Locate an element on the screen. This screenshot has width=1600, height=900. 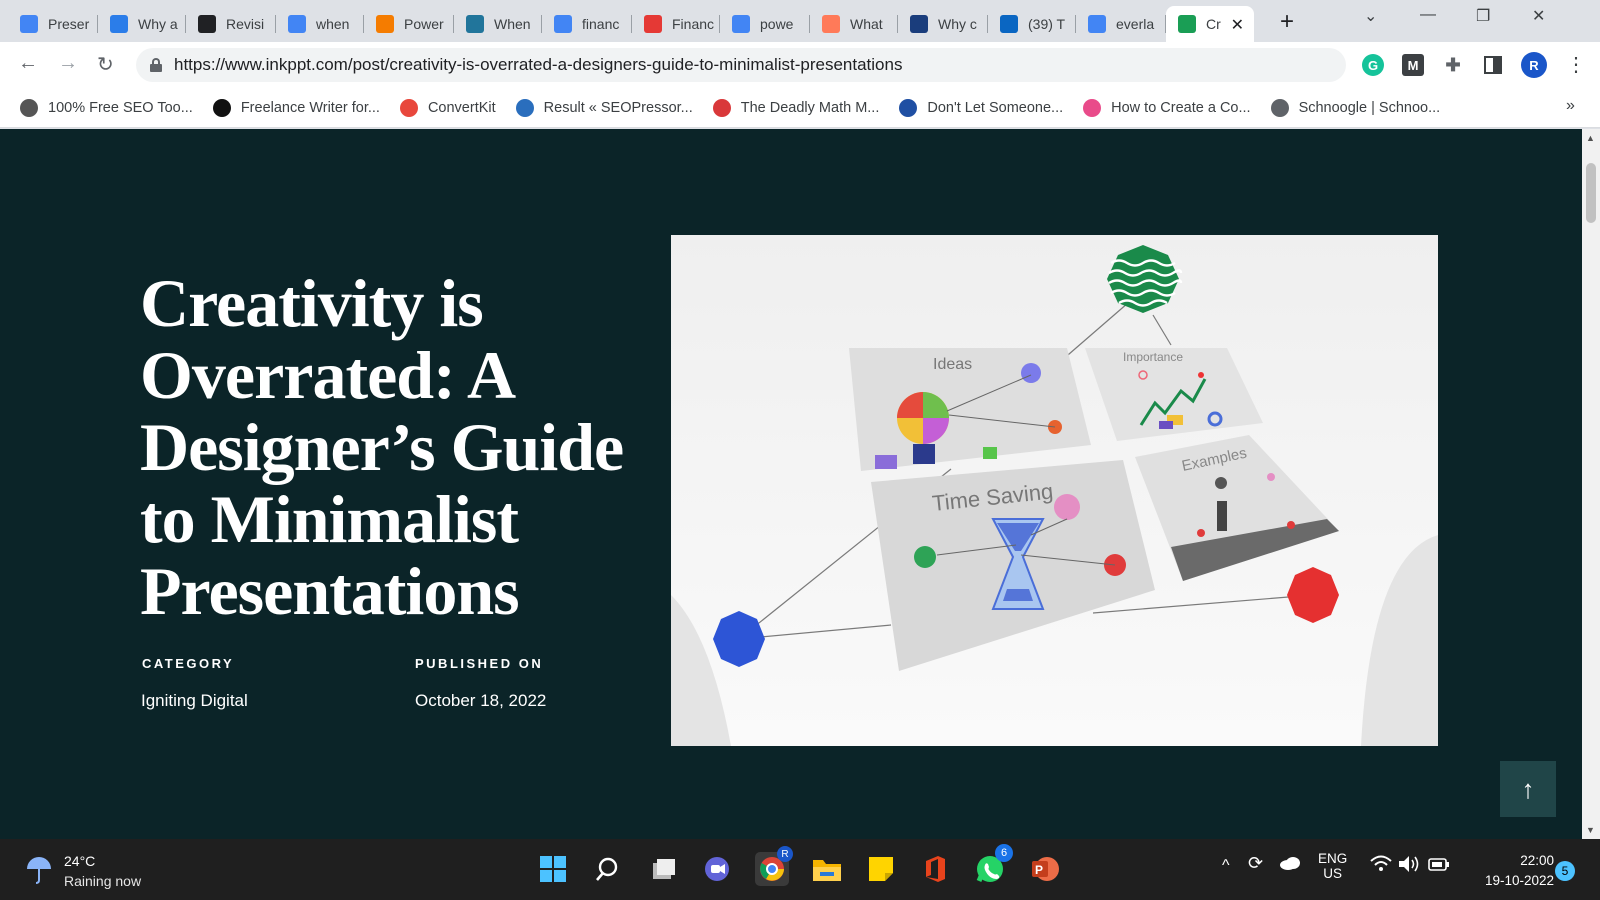
browser-tab: Preser is located at coordinates (53, 24).